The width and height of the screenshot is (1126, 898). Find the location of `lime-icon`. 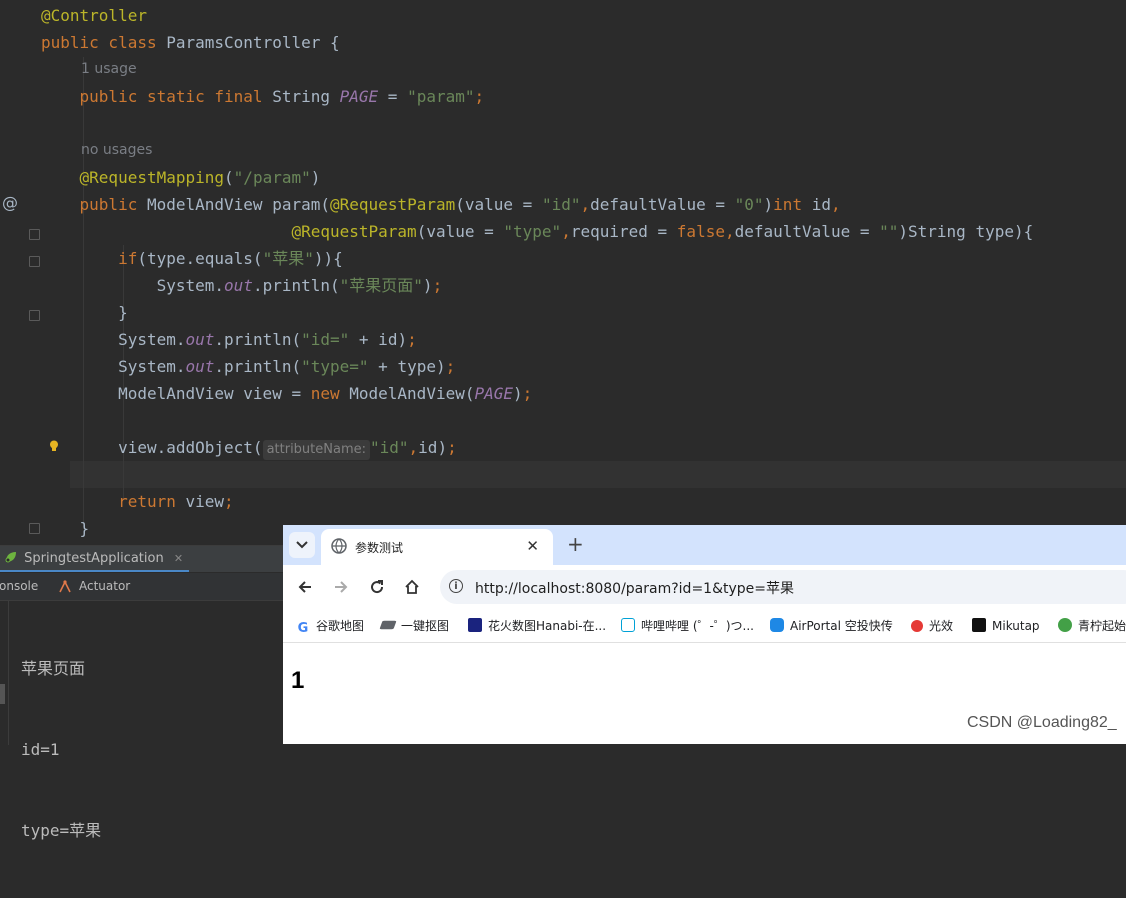

lime-icon is located at coordinates (1065, 625).